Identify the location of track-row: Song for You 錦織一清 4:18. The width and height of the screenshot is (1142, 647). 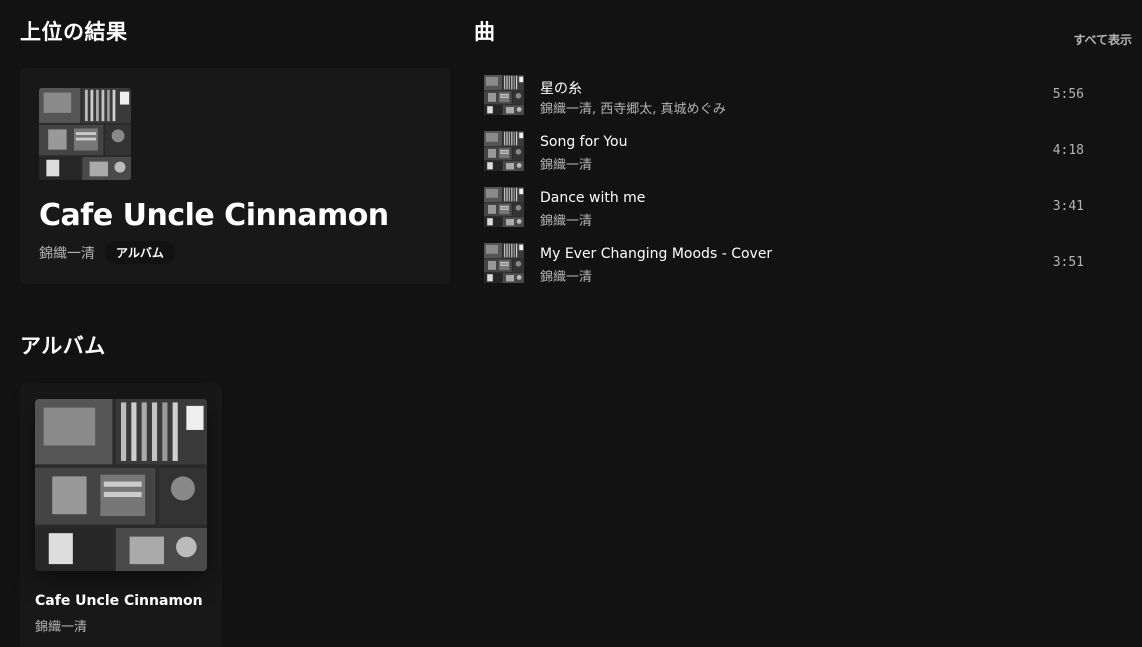
(791, 152).